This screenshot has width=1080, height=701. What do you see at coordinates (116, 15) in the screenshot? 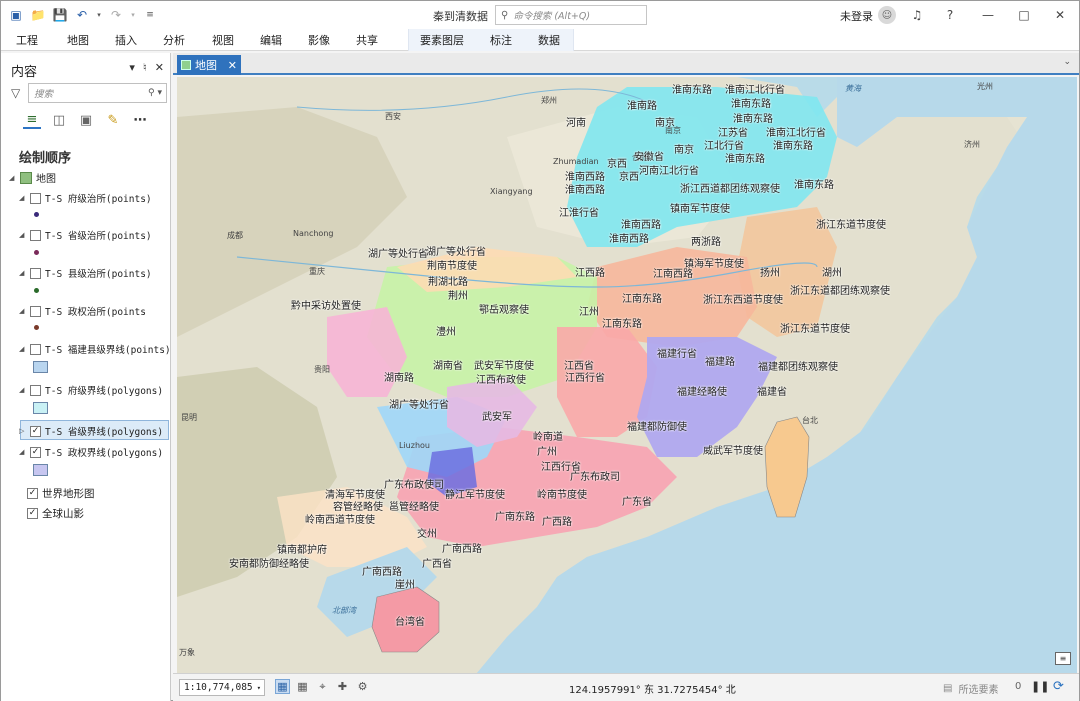
I see `redo-icon: ↷` at bounding box center [116, 15].